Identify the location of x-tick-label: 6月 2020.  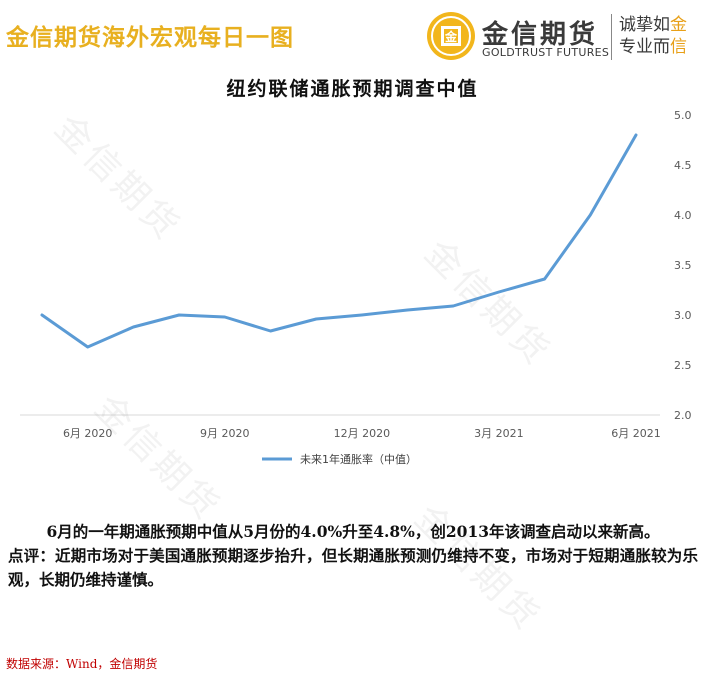
(88, 433).